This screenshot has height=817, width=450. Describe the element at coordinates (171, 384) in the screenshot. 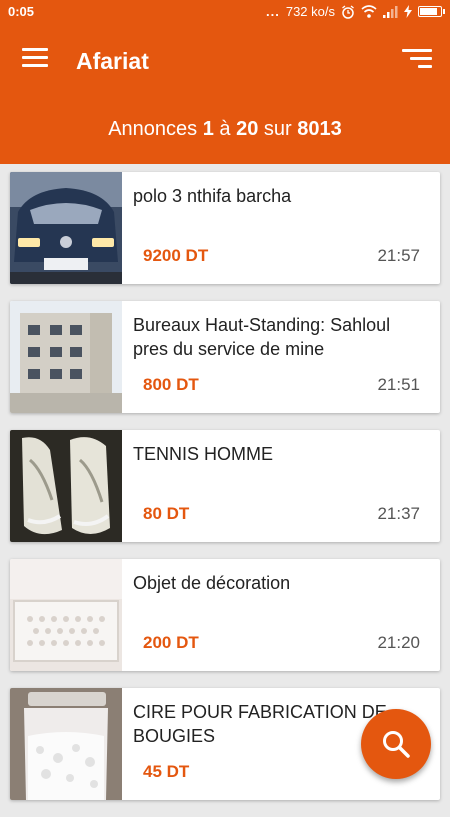

I see `listing-price: 800 DT` at that location.